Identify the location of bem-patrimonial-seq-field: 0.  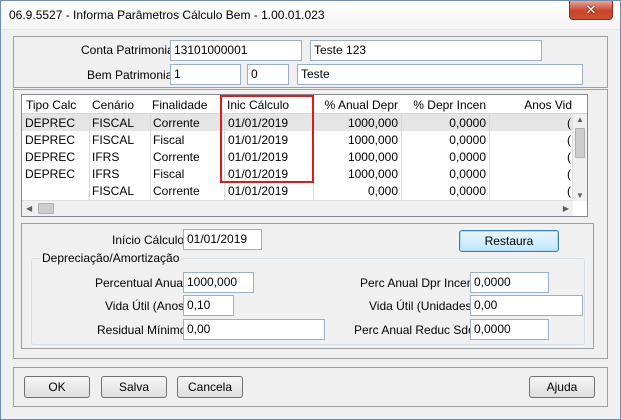
(268, 74).